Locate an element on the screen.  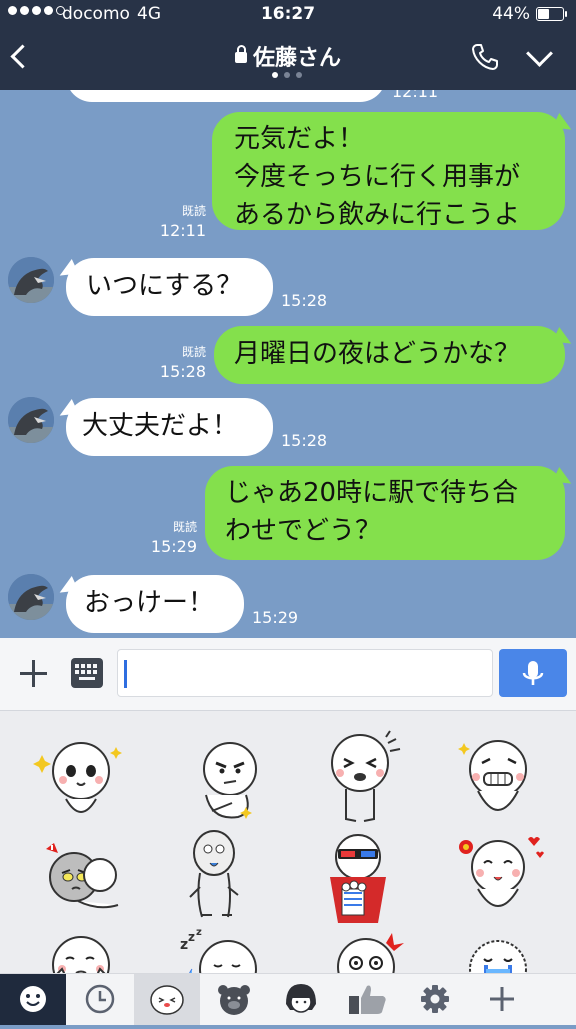
message-bubble-outgoing: 月曜日の夜はどうかな？ is located at coordinates (389, 355).